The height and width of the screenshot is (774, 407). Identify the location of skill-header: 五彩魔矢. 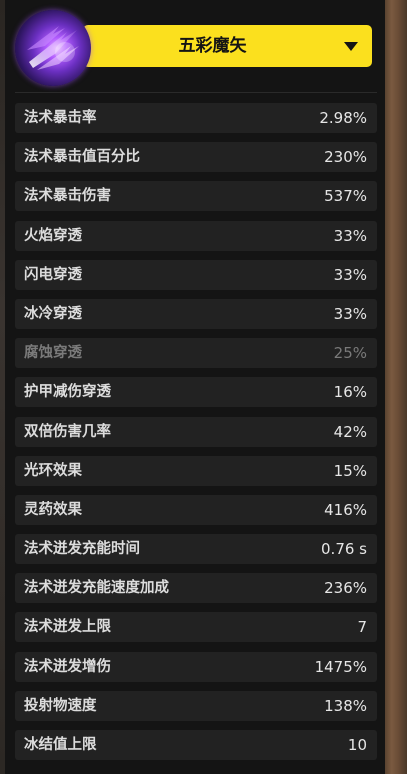
(195, 46).